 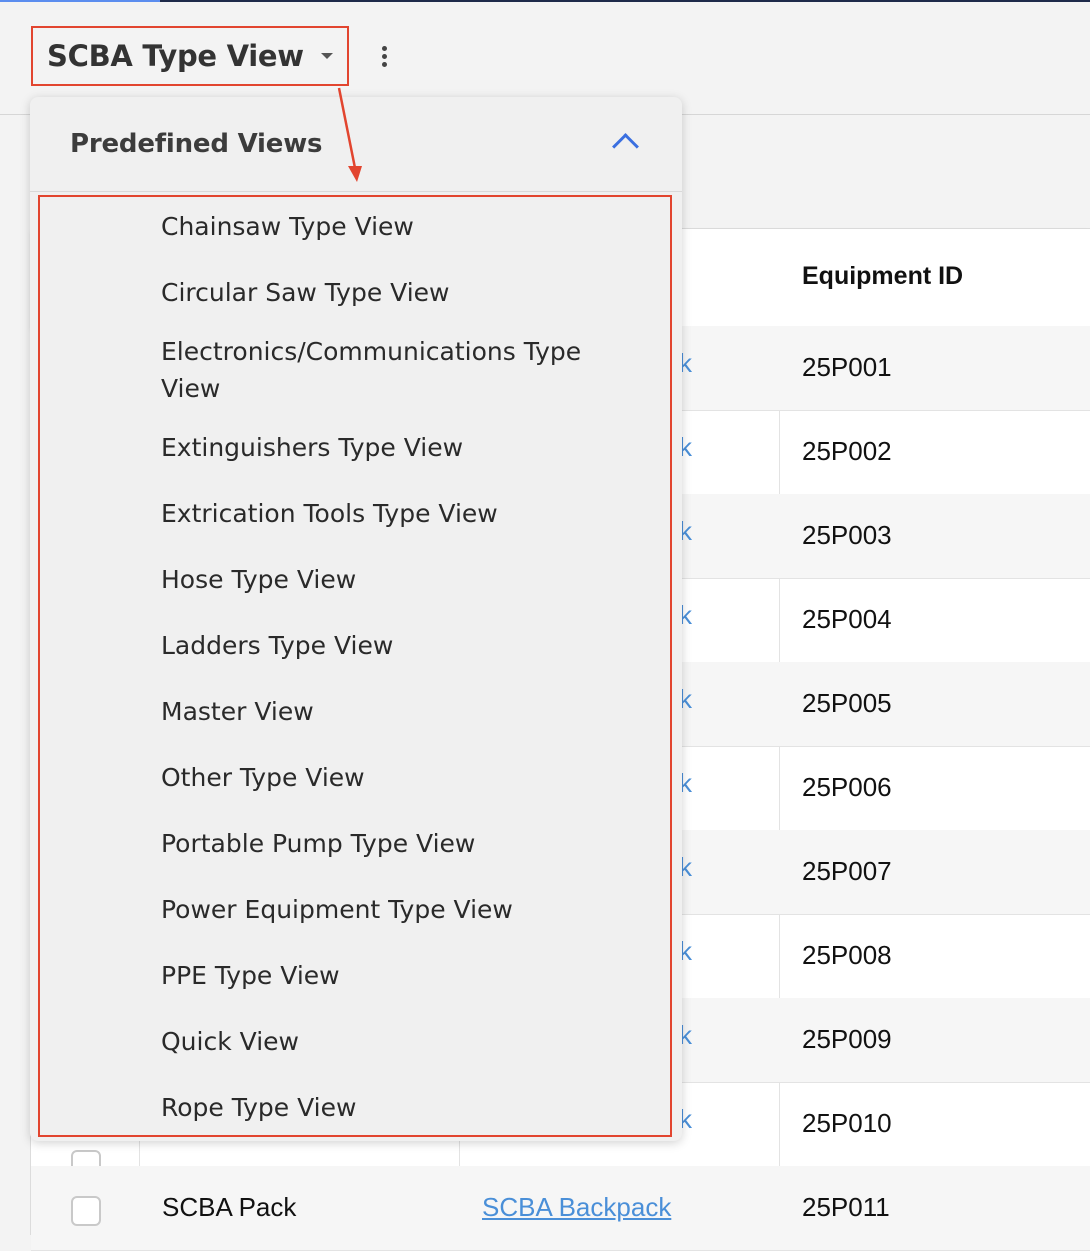 I want to click on dropdown-item: Circular Saw Type View, so click(x=396, y=292).